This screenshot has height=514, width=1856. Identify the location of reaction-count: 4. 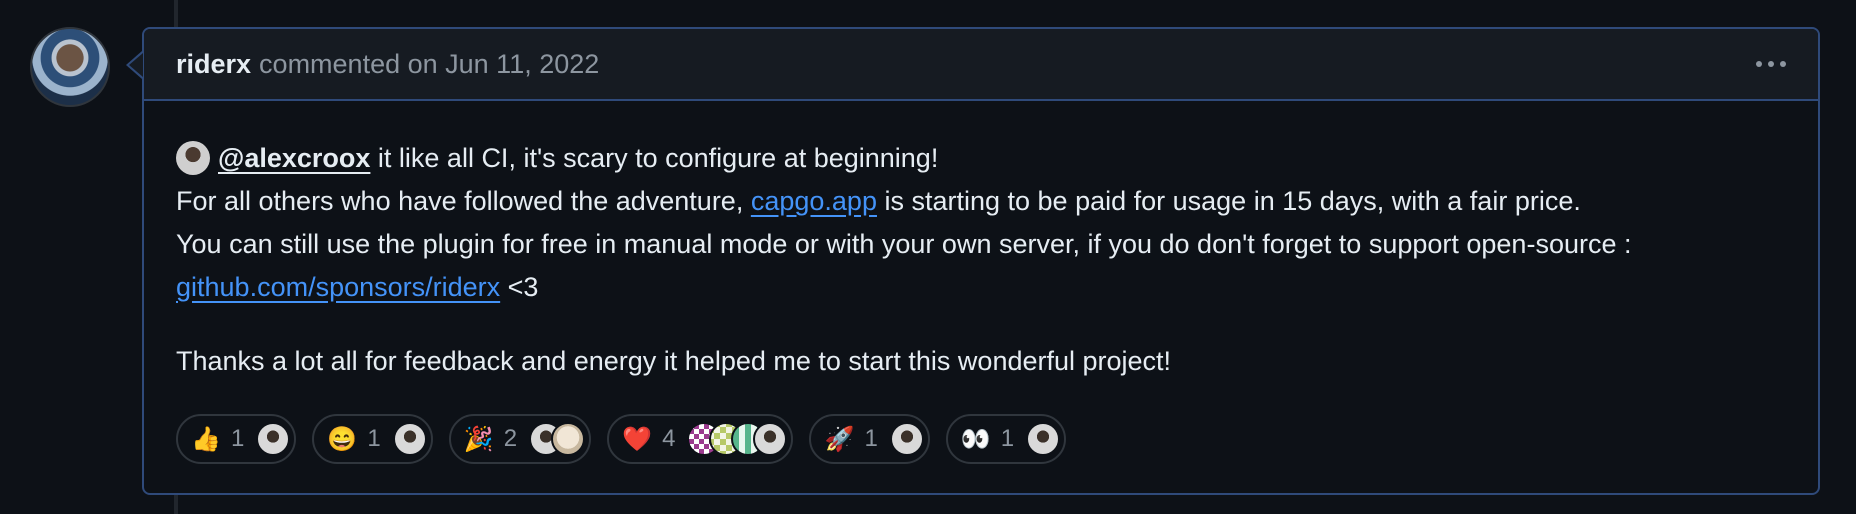
(669, 438).